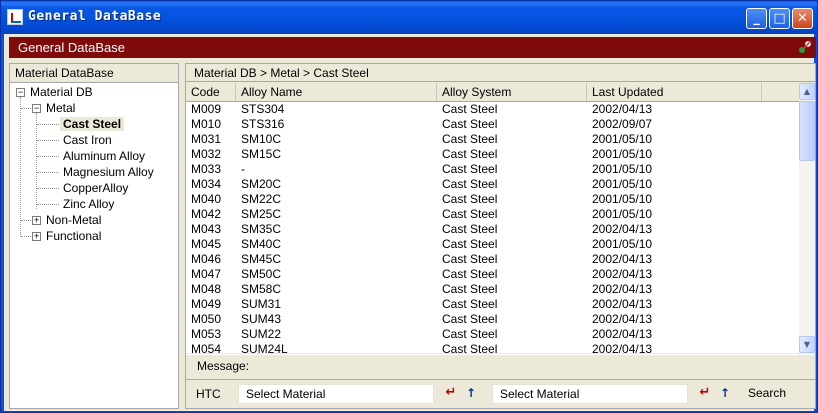 Image resolution: width=818 pixels, height=413 pixels. I want to click on table-cell: M031, so click(206, 139).